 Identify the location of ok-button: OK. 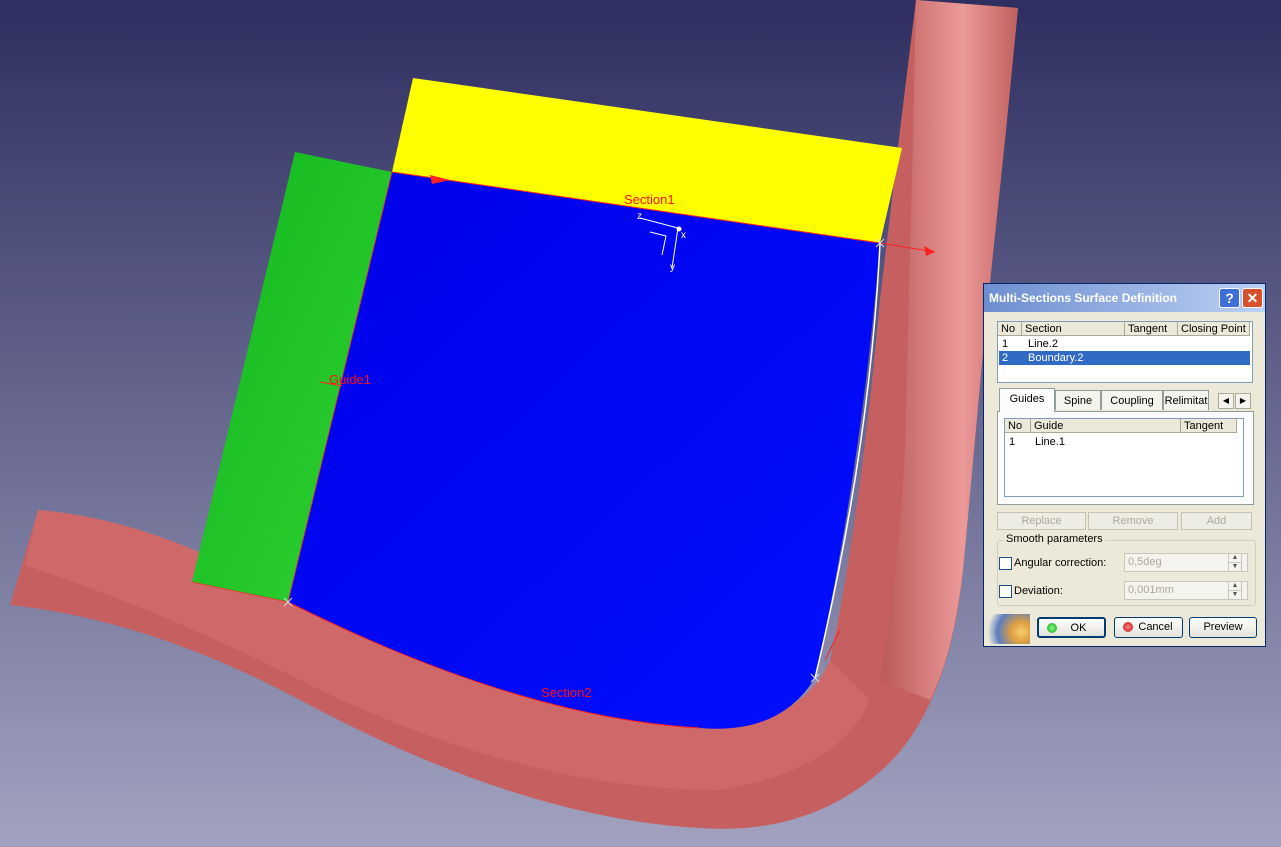
(1071, 627).